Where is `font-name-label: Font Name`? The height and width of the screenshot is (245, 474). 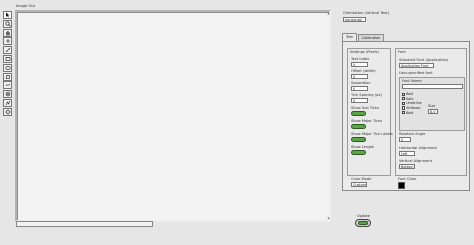
font-name-label: Font Name is located at coordinates (412, 81).